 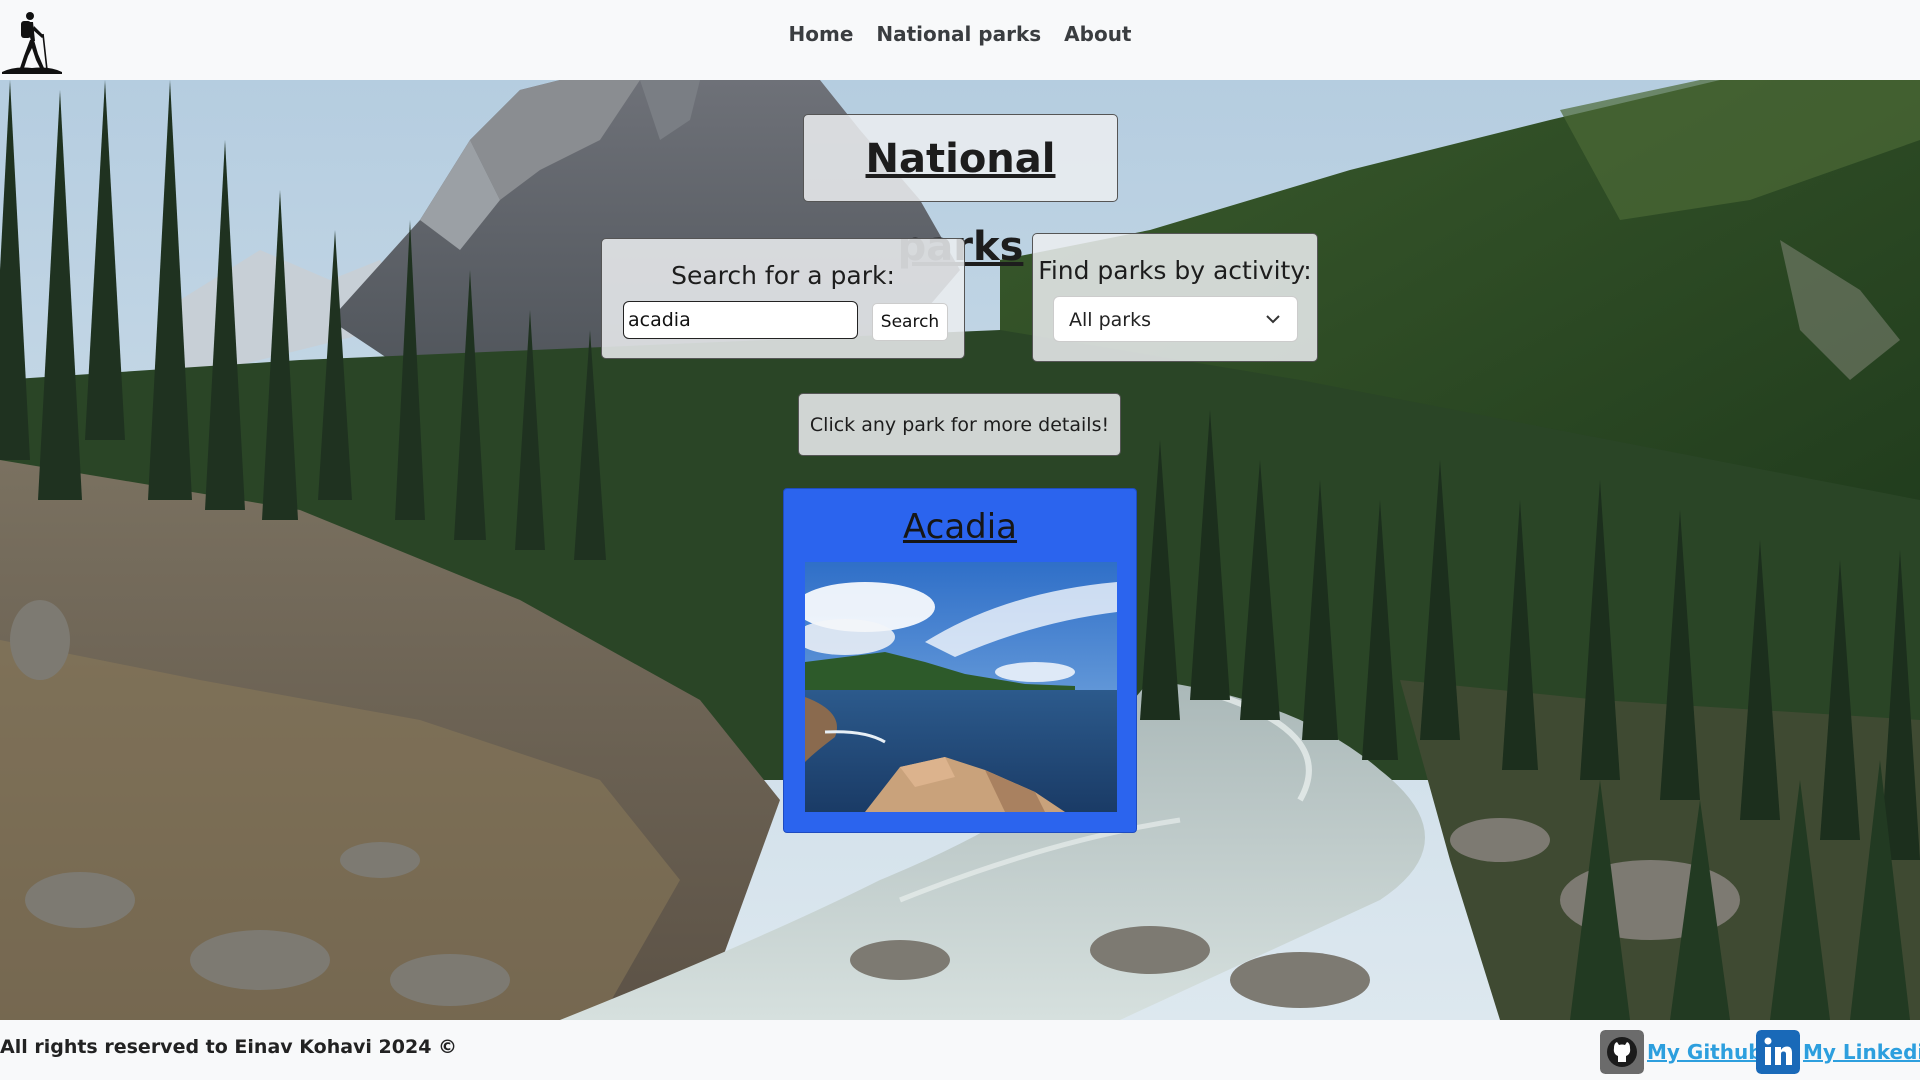 What do you see at coordinates (1175, 319) in the screenshot?
I see `activity-select: All parks` at bounding box center [1175, 319].